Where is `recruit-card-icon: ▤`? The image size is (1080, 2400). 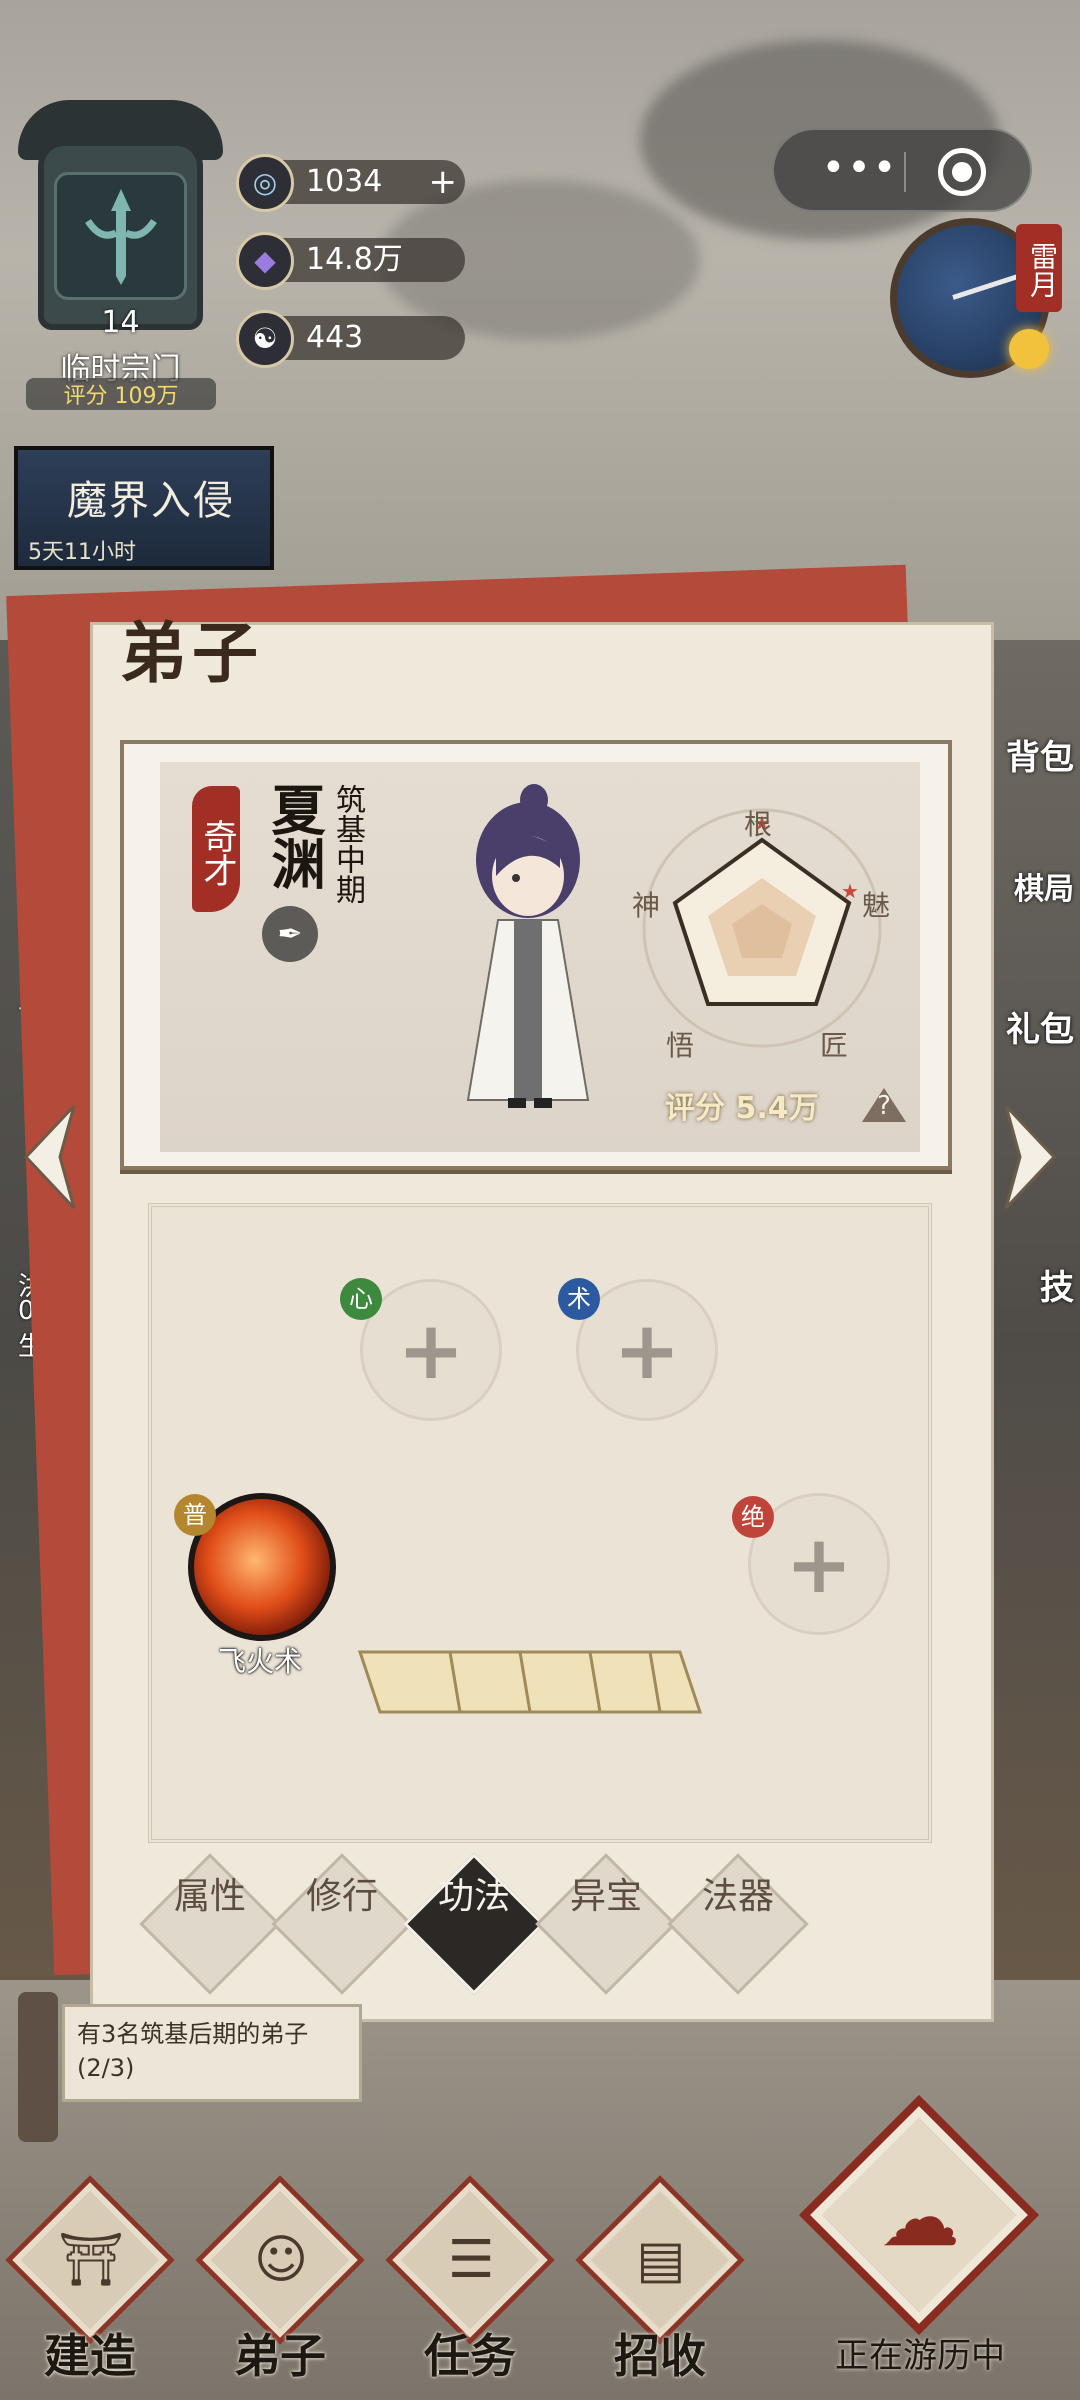 recruit-card-icon: ▤ is located at coordinates (661, 2260).